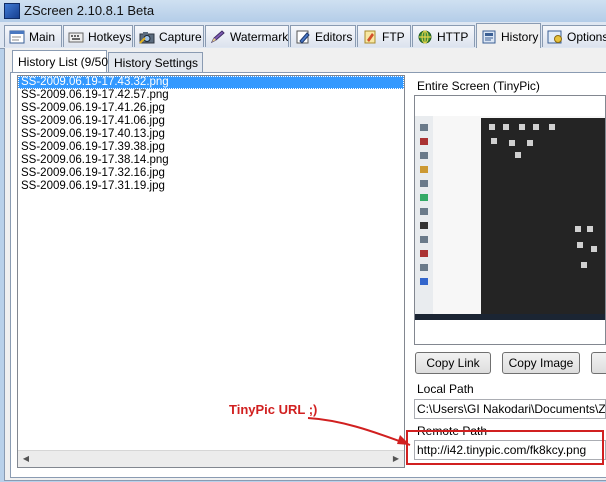 This screenshot has height=482, width=606. I want to click on annotation-arrow-icon, so click(359, 431).